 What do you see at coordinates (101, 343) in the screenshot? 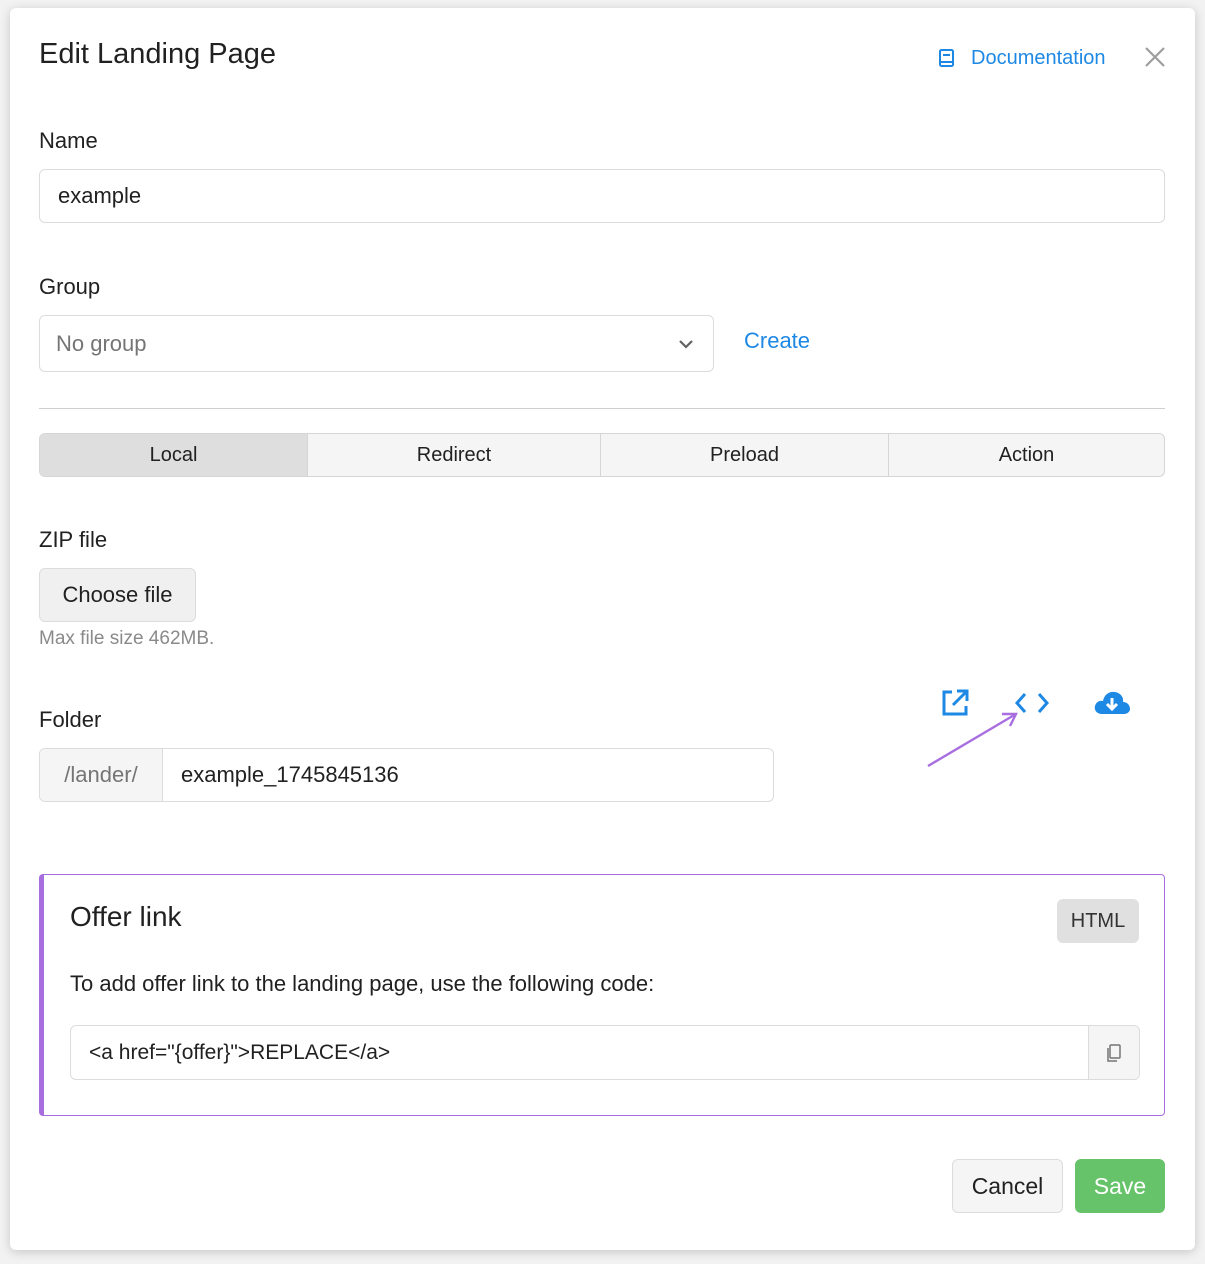
I see `group-select-value: No group` at bounding box center [101, 343].